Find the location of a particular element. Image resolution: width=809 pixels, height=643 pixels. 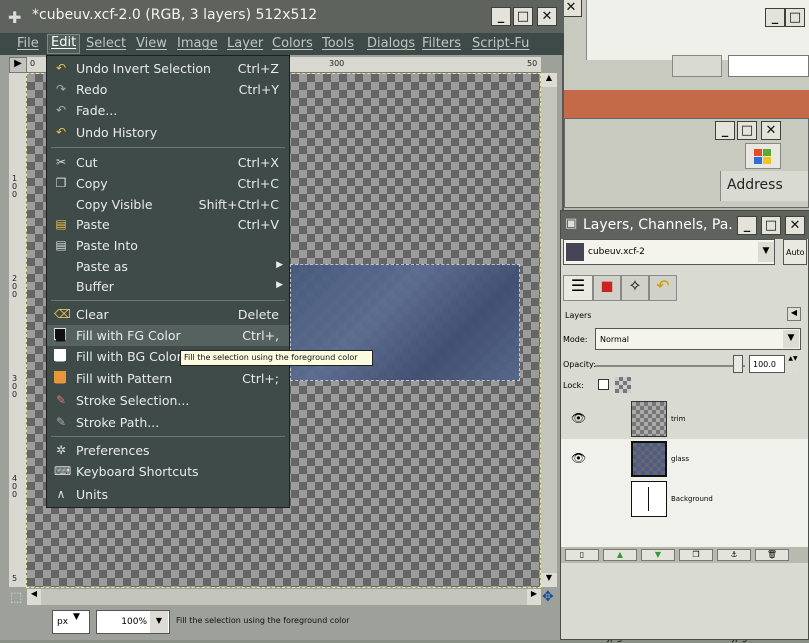

chevron-down-icon: ▼ is located at coordinates (791, 339).